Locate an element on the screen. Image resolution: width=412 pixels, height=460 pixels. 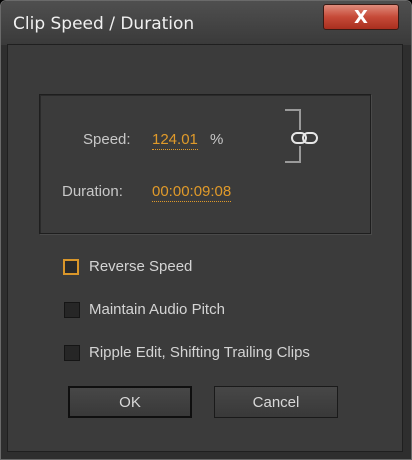
chain-link-icon is located at coordinates (305, 138).